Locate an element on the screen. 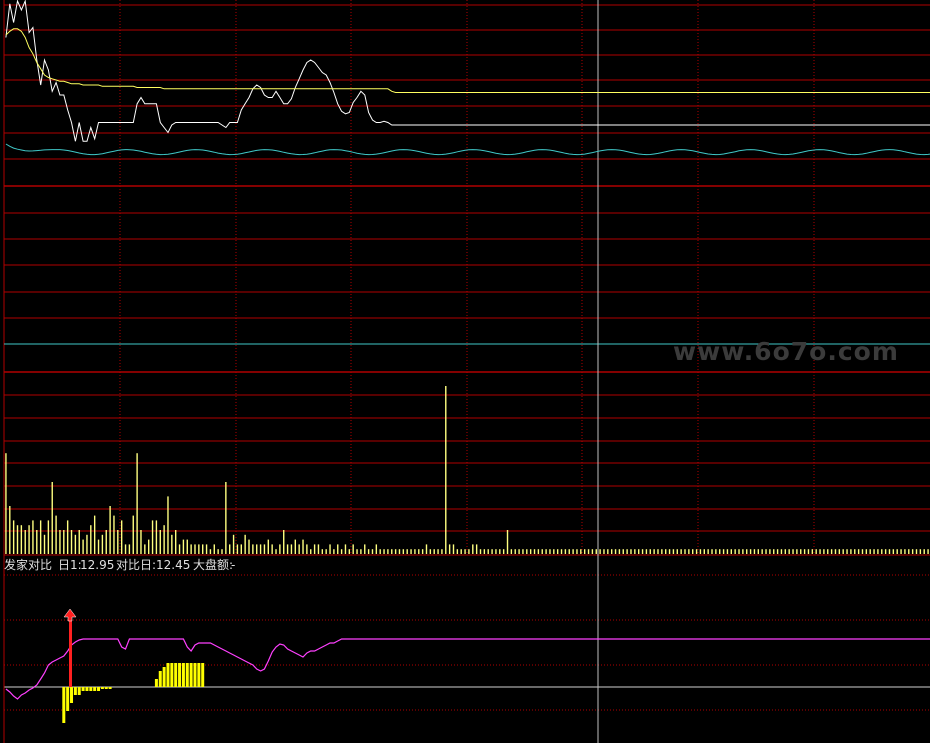 The height and width of the screenshot is (743, 930). market-value: - is located at coordinates (233, 565).